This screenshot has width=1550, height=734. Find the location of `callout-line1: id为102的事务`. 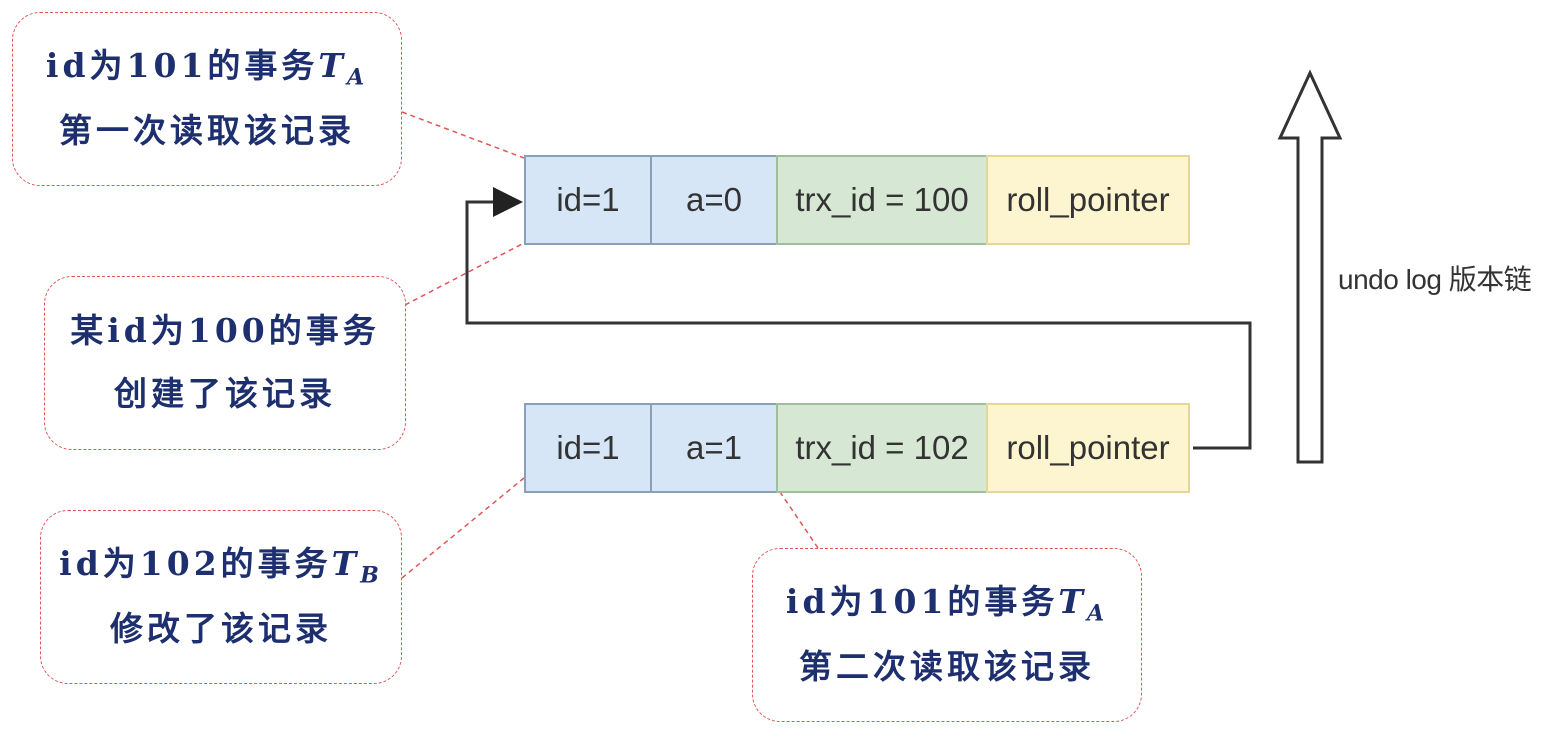

callout-line1: id为102的事务 is located at coordinates (195, 564).